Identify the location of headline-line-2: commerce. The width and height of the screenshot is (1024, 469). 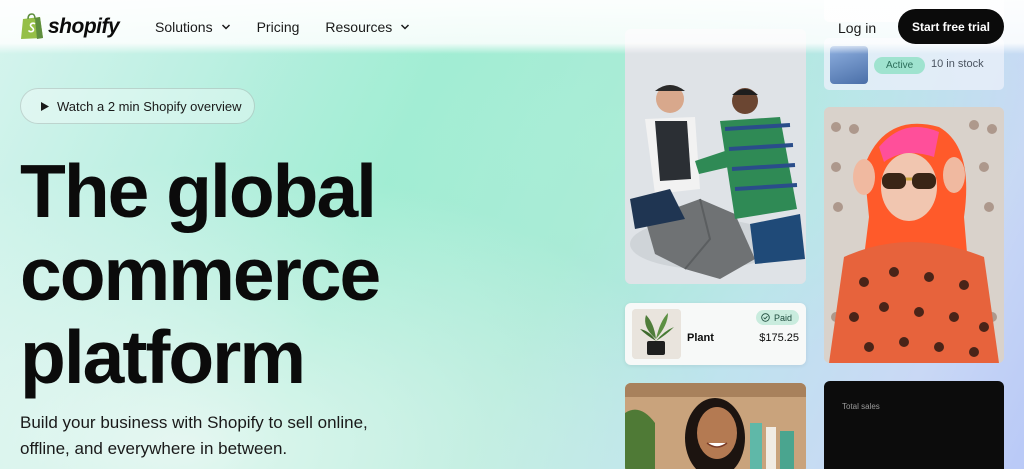
(200, 274).